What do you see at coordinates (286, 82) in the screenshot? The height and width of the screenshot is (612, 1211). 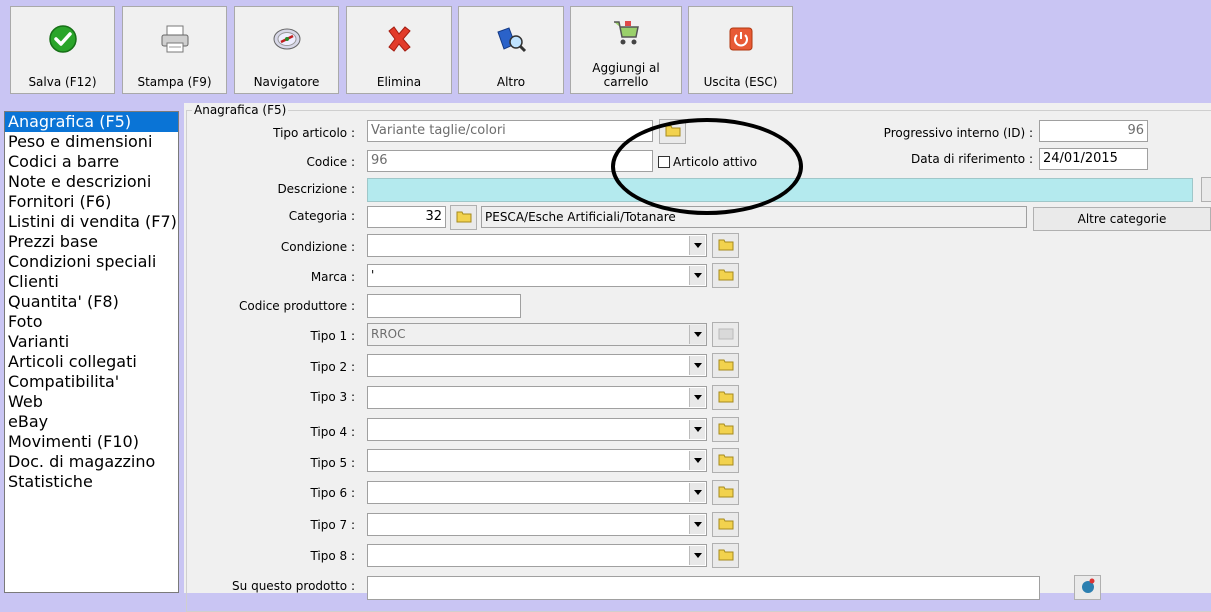 I see `navigator-label: Navigatore` at bounding box center [286, 82].